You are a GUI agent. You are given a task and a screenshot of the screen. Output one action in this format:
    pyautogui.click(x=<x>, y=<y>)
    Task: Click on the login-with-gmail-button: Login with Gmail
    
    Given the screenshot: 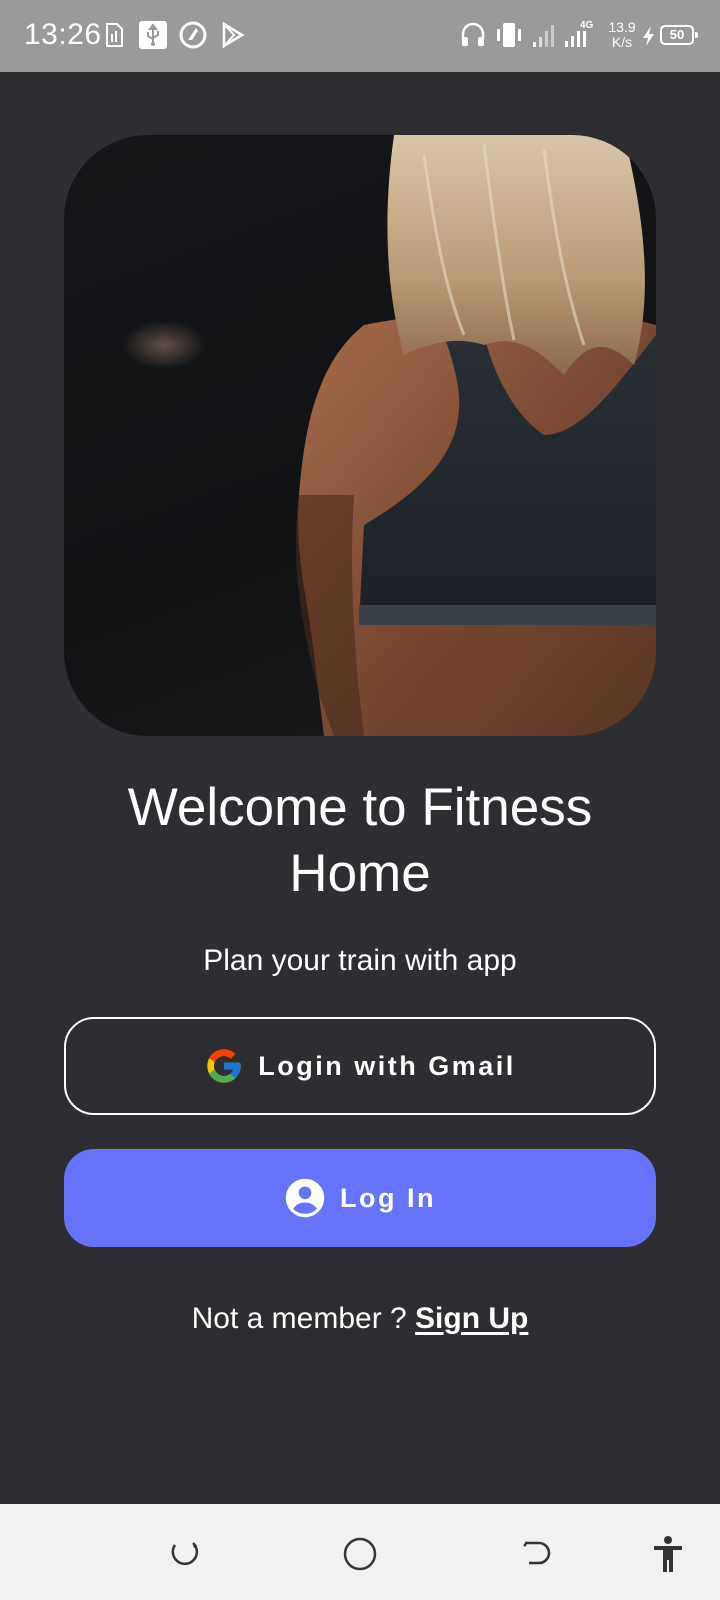 What is the action you would take?
    pyautogui.click(x=360, y=1066)
    